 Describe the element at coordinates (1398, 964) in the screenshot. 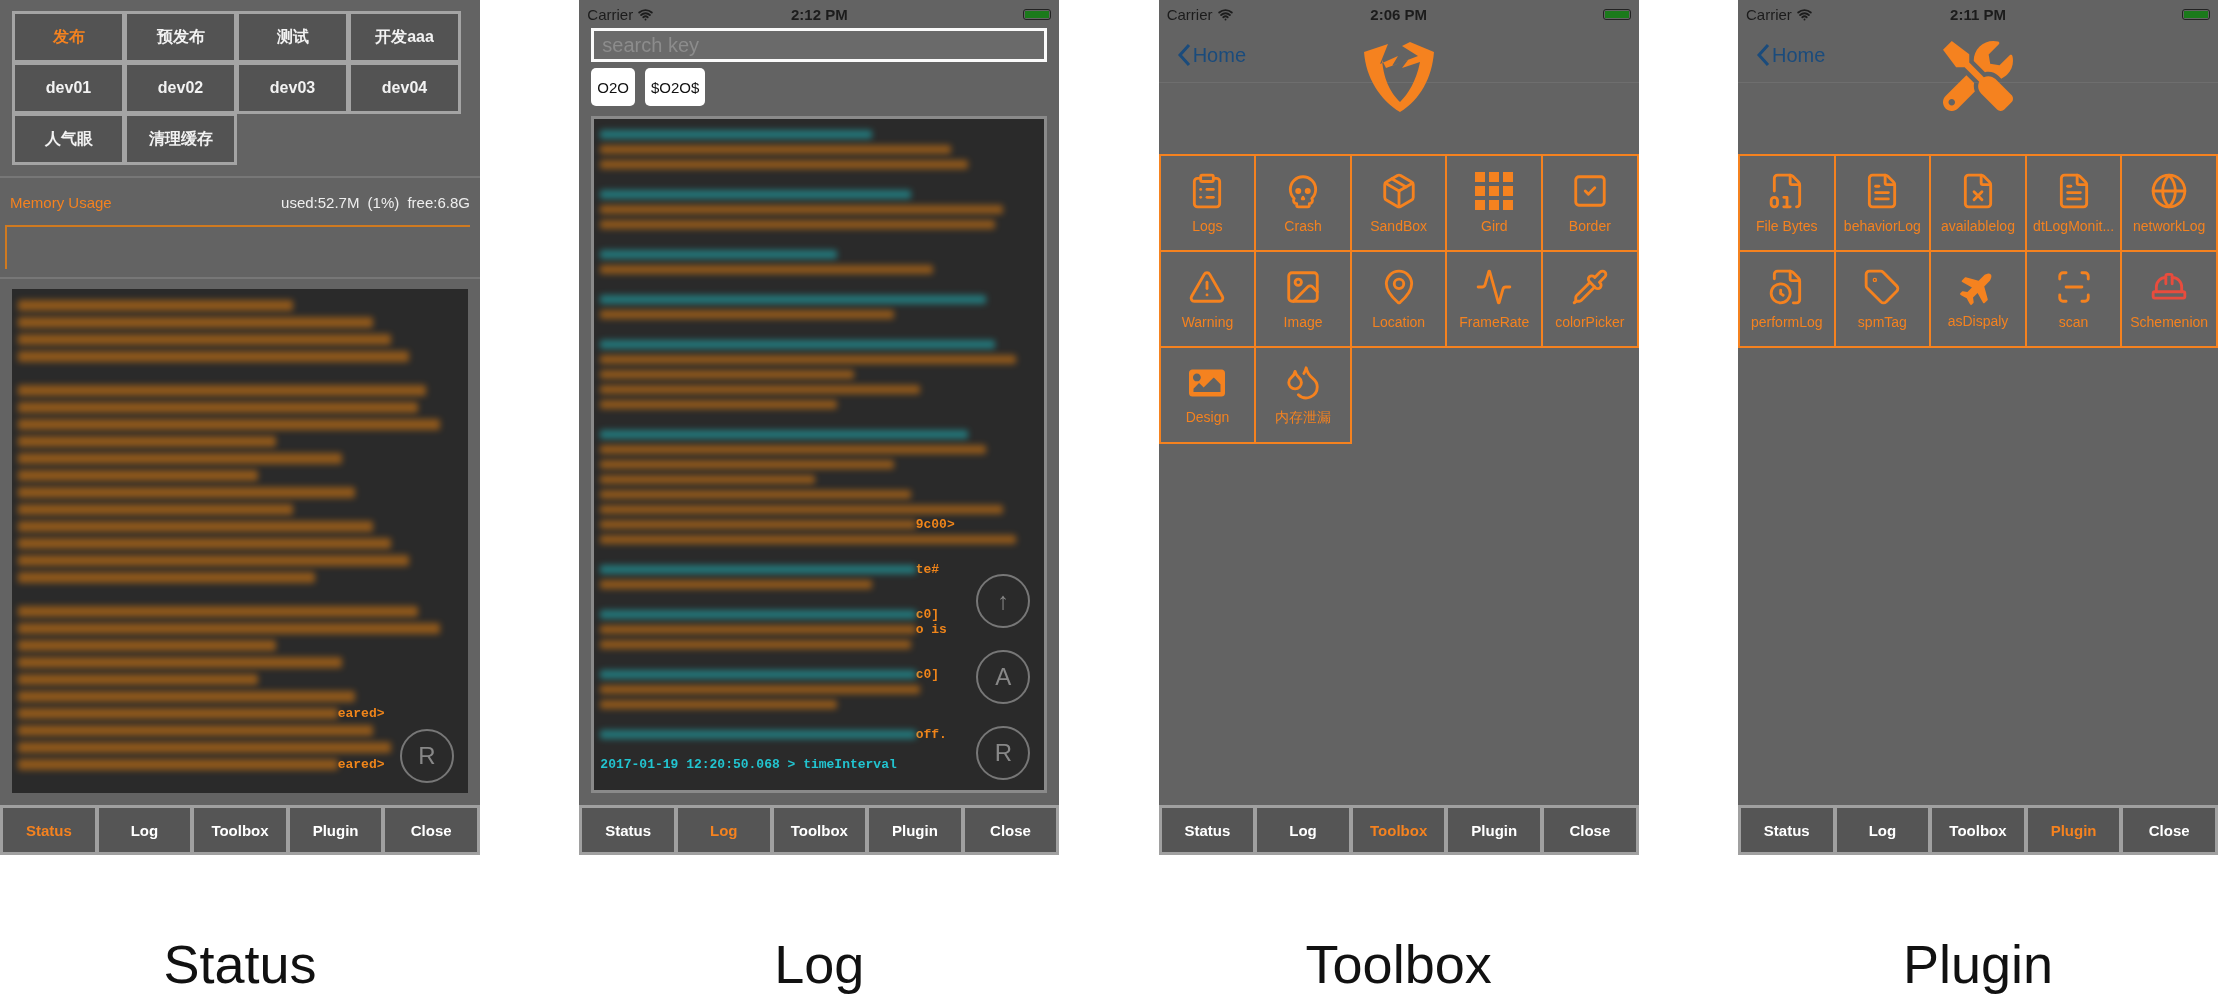

I see `screen-caption: Toolbox` at that location.